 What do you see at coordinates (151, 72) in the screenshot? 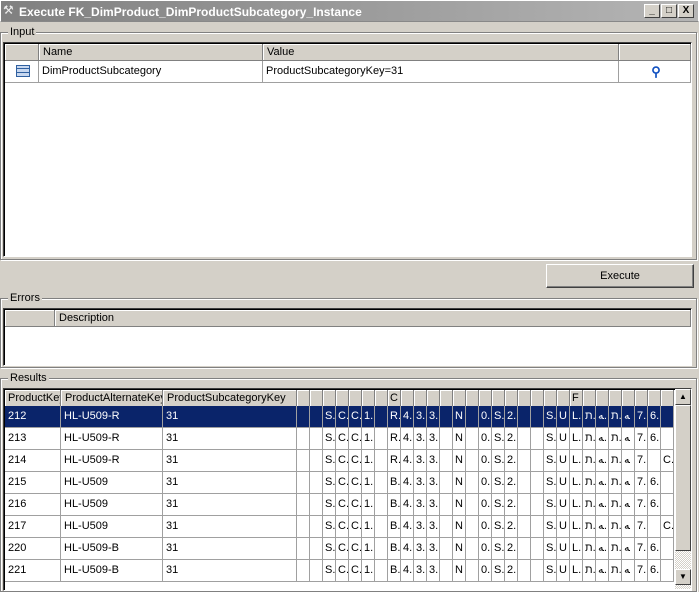
I see `input-name-cell: DimProductSubcategory` at bounding box center [151, 72].